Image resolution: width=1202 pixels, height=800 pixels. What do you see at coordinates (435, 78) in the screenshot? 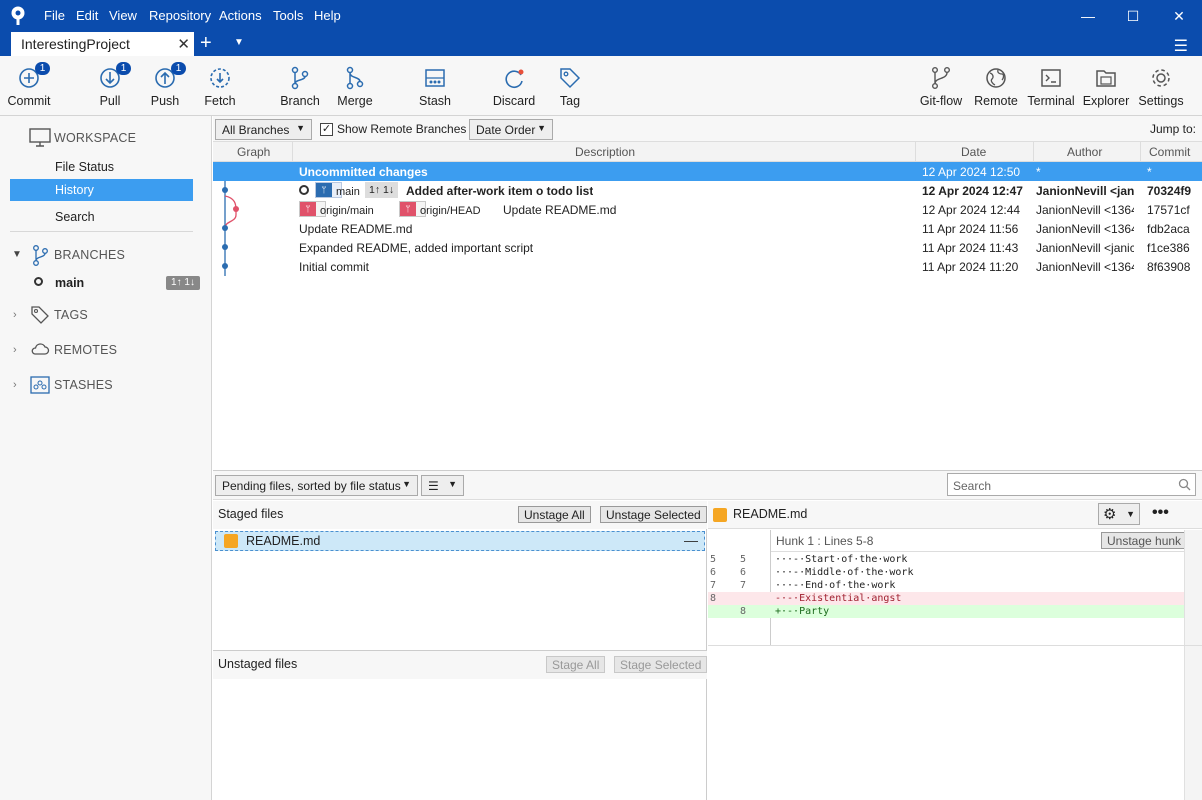
I see `stash-icon` at bounding box center [435, 78].